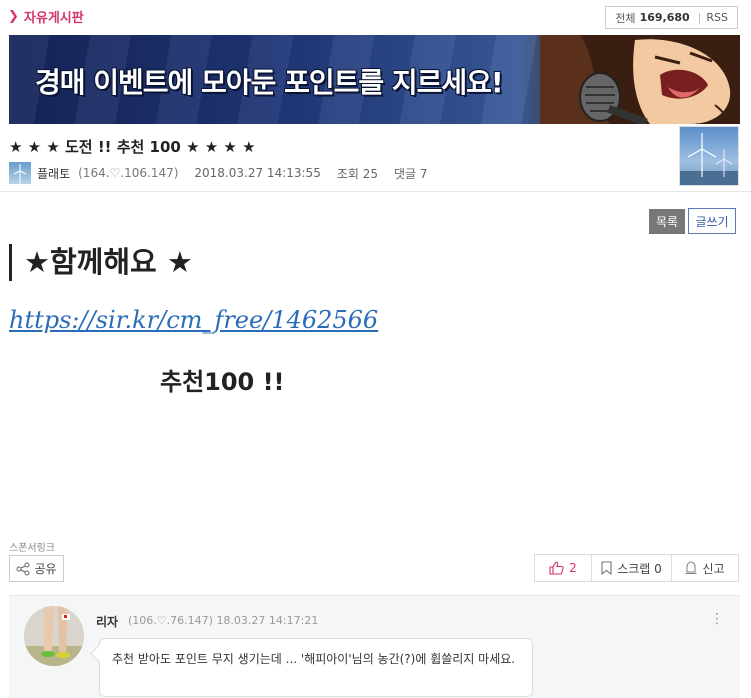  I want to click on event-banner: 경매 이벤트에 모아둔 포인트를 지르세요!, so click(374, 79).